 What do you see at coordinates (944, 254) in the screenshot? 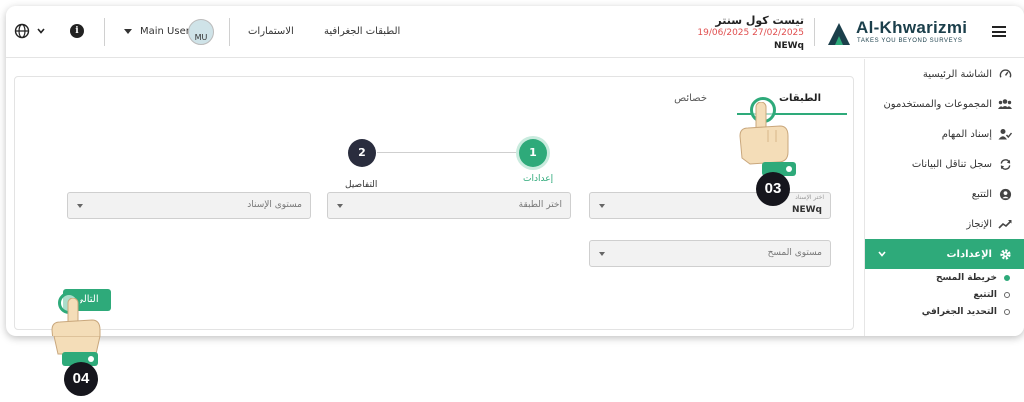
I see `sidebar-item-settings: الإعدادات` at bounding box center [944, 254].